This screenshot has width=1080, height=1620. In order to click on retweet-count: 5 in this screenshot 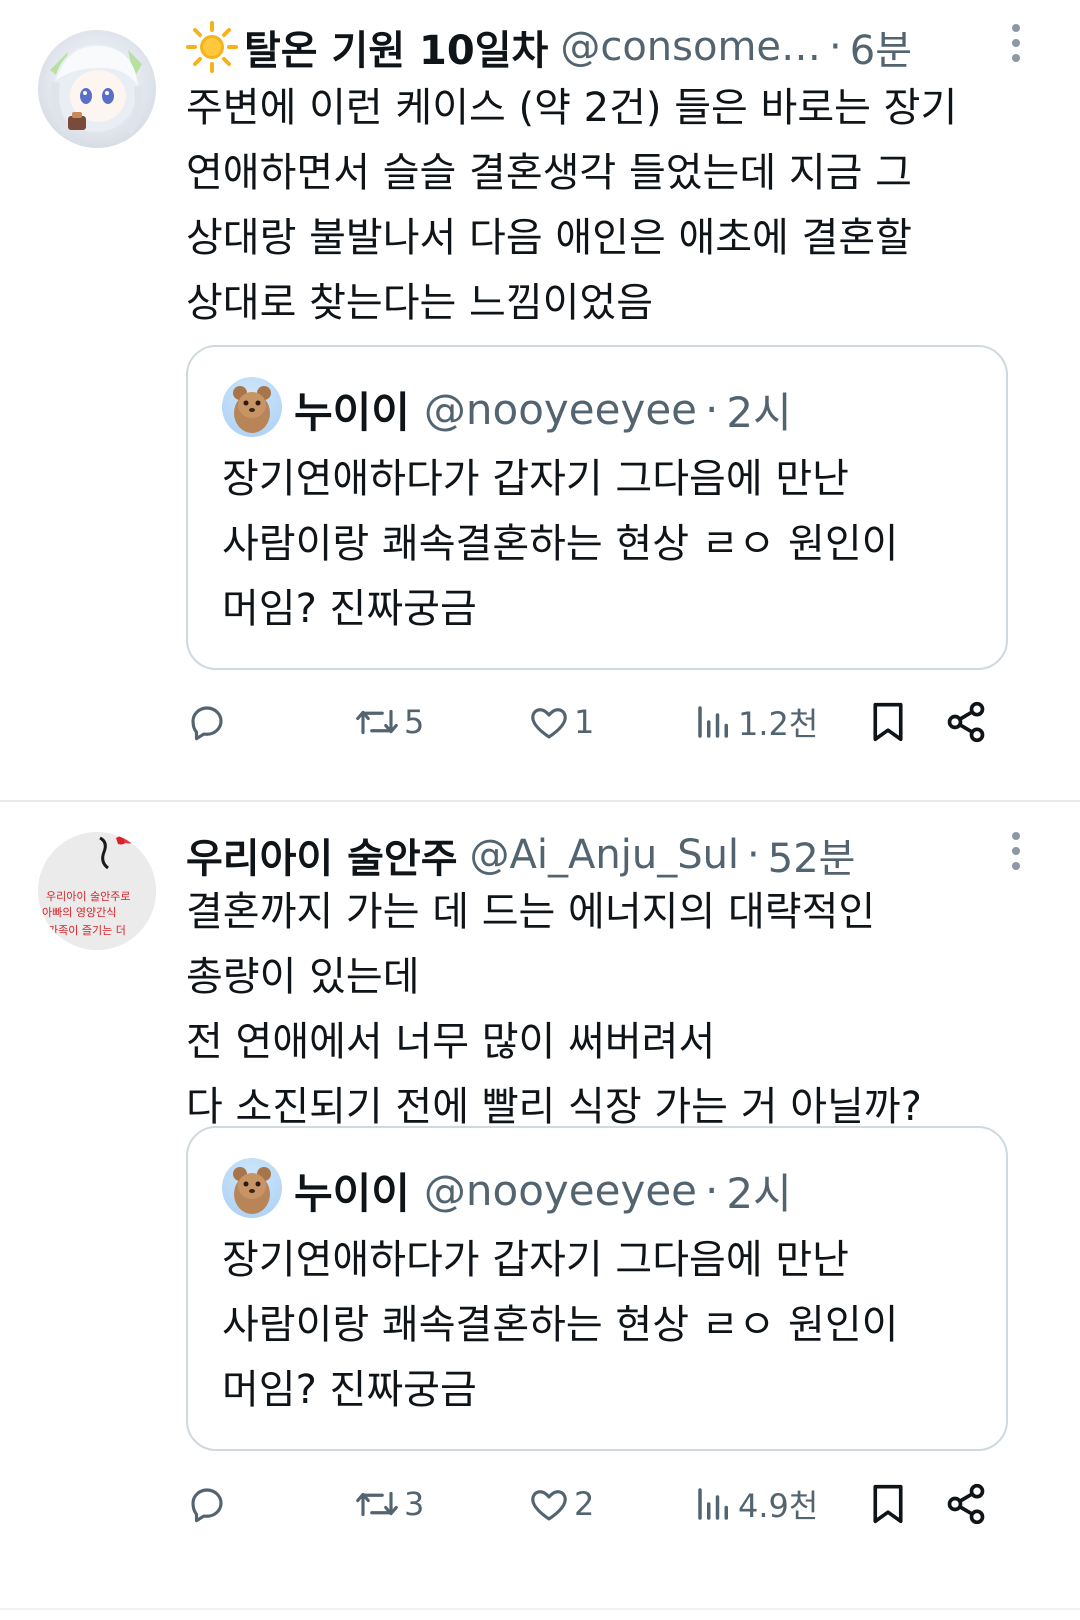, I will do `click(414, 722)`.